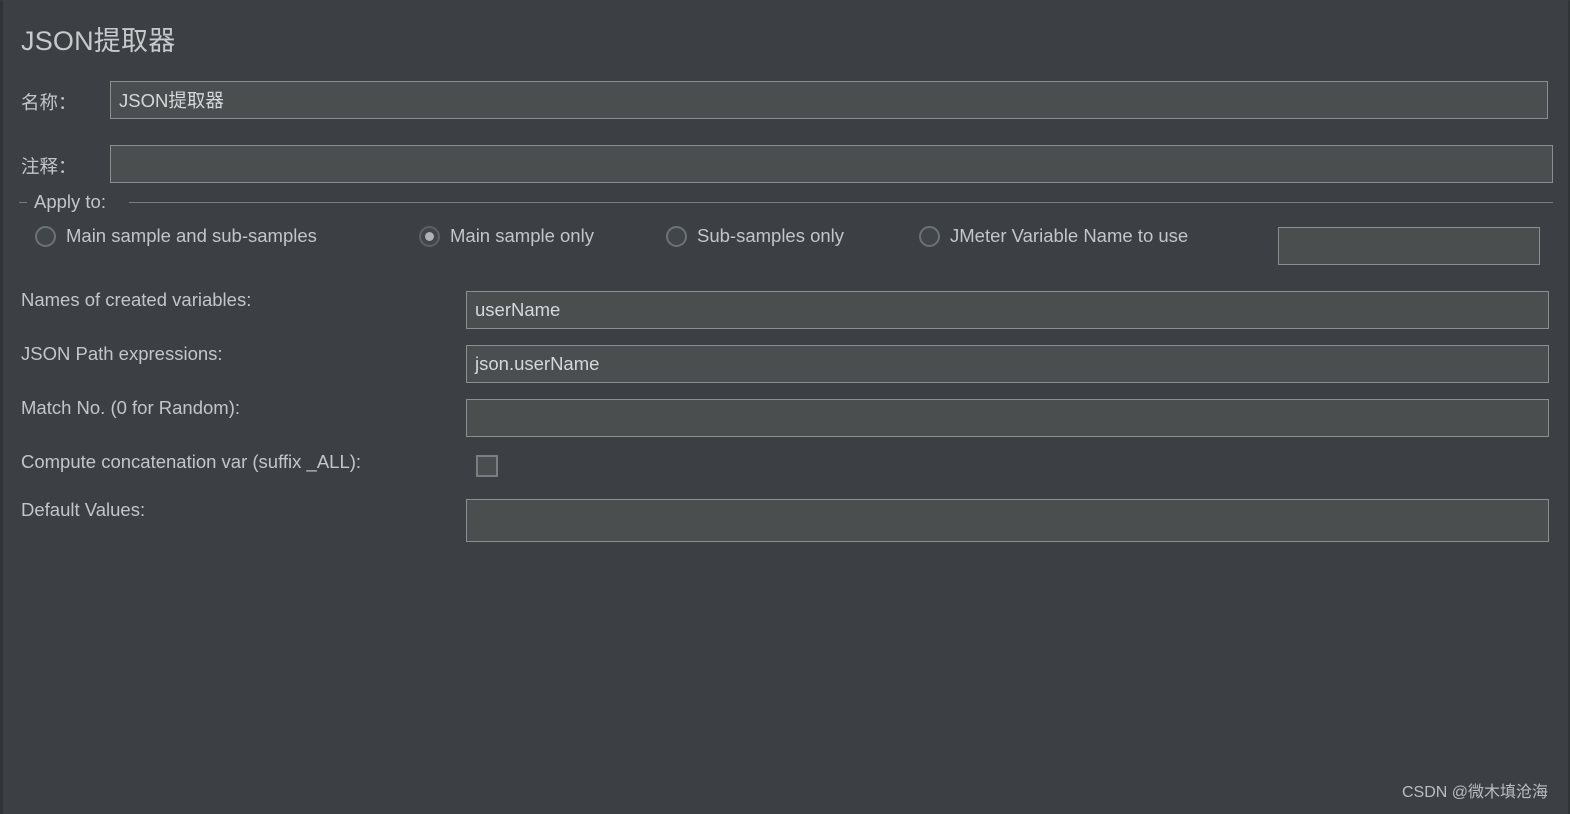  Describe the element at coordinates (70, 202) in the screenshot. I see `apply-to-legend: Apply to:` at that location.